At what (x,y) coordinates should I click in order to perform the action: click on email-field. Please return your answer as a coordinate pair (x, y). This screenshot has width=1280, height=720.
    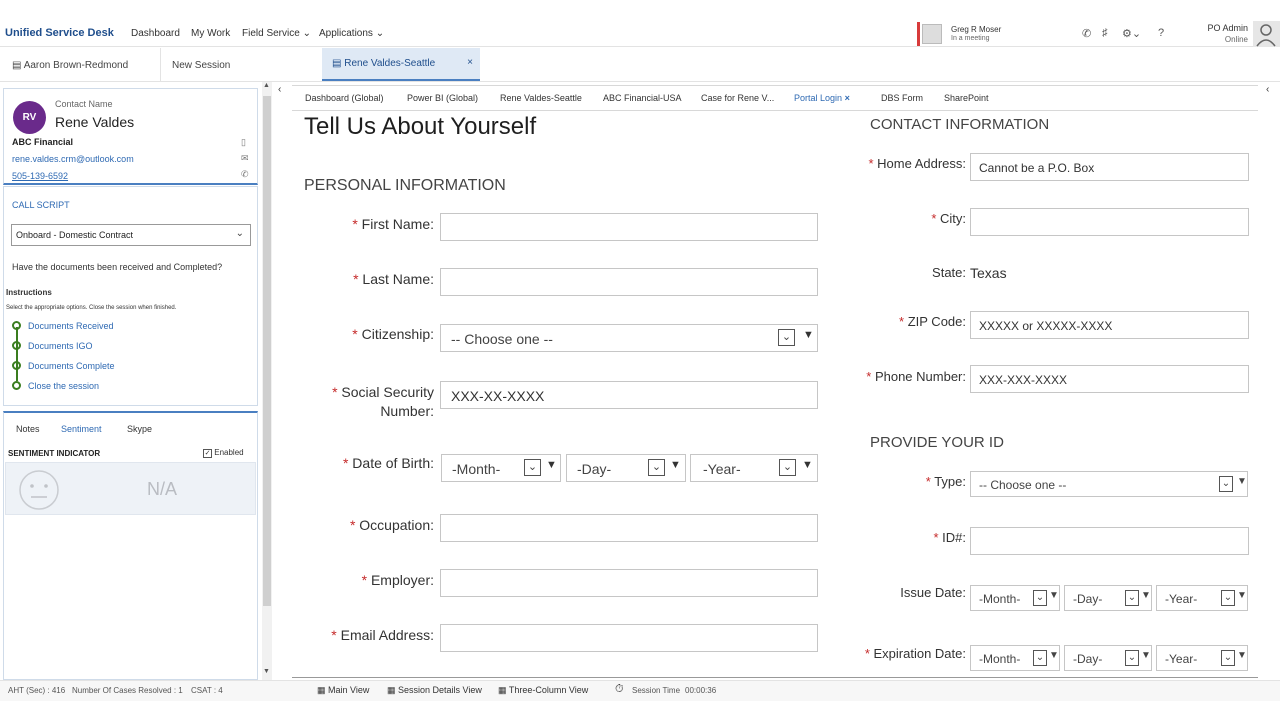
    Looking at the image, I should click on (629, 638).